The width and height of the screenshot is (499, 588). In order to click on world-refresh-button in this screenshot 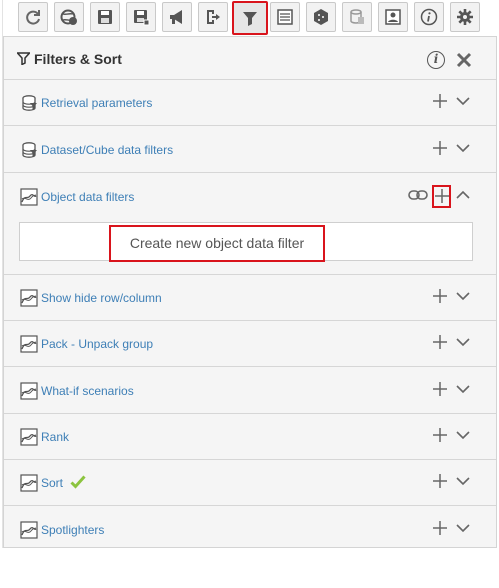, I will do `click(69, 17)`.